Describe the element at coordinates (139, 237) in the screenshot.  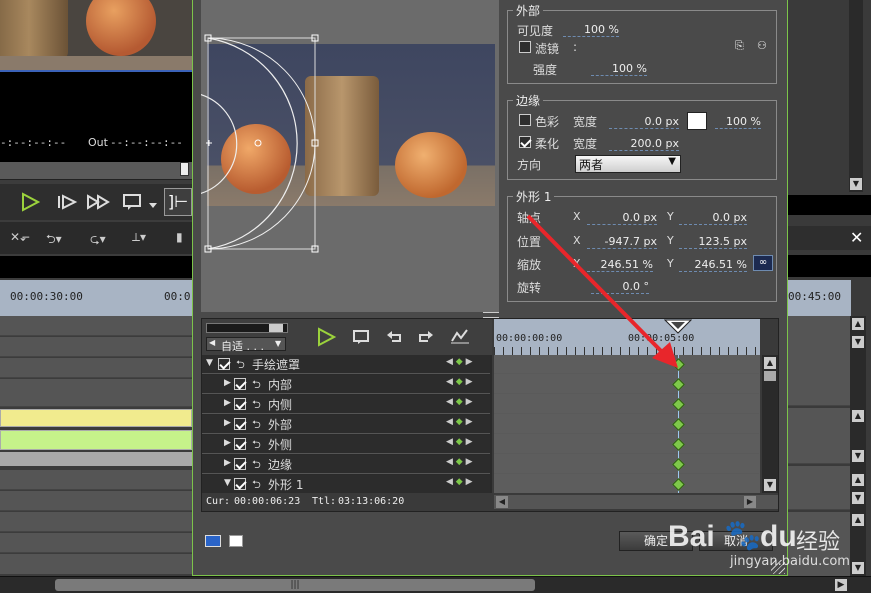
I see `split-icon: ⟂▾` at that location.